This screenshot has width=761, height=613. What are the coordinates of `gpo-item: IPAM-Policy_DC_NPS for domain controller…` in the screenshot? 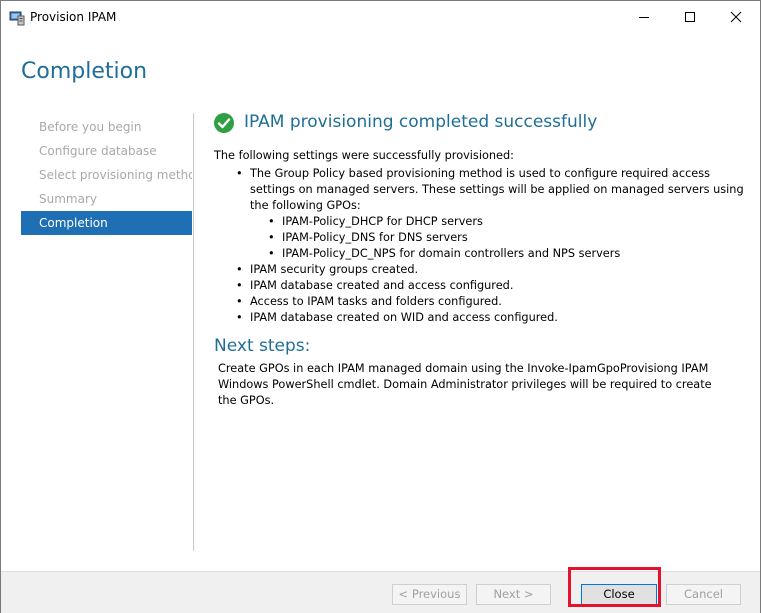 It's located at (497, 254).